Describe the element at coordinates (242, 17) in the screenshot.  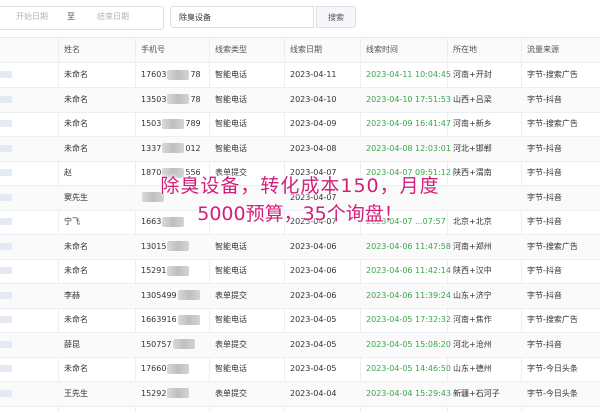
I see `keyword-search-input` at that location.